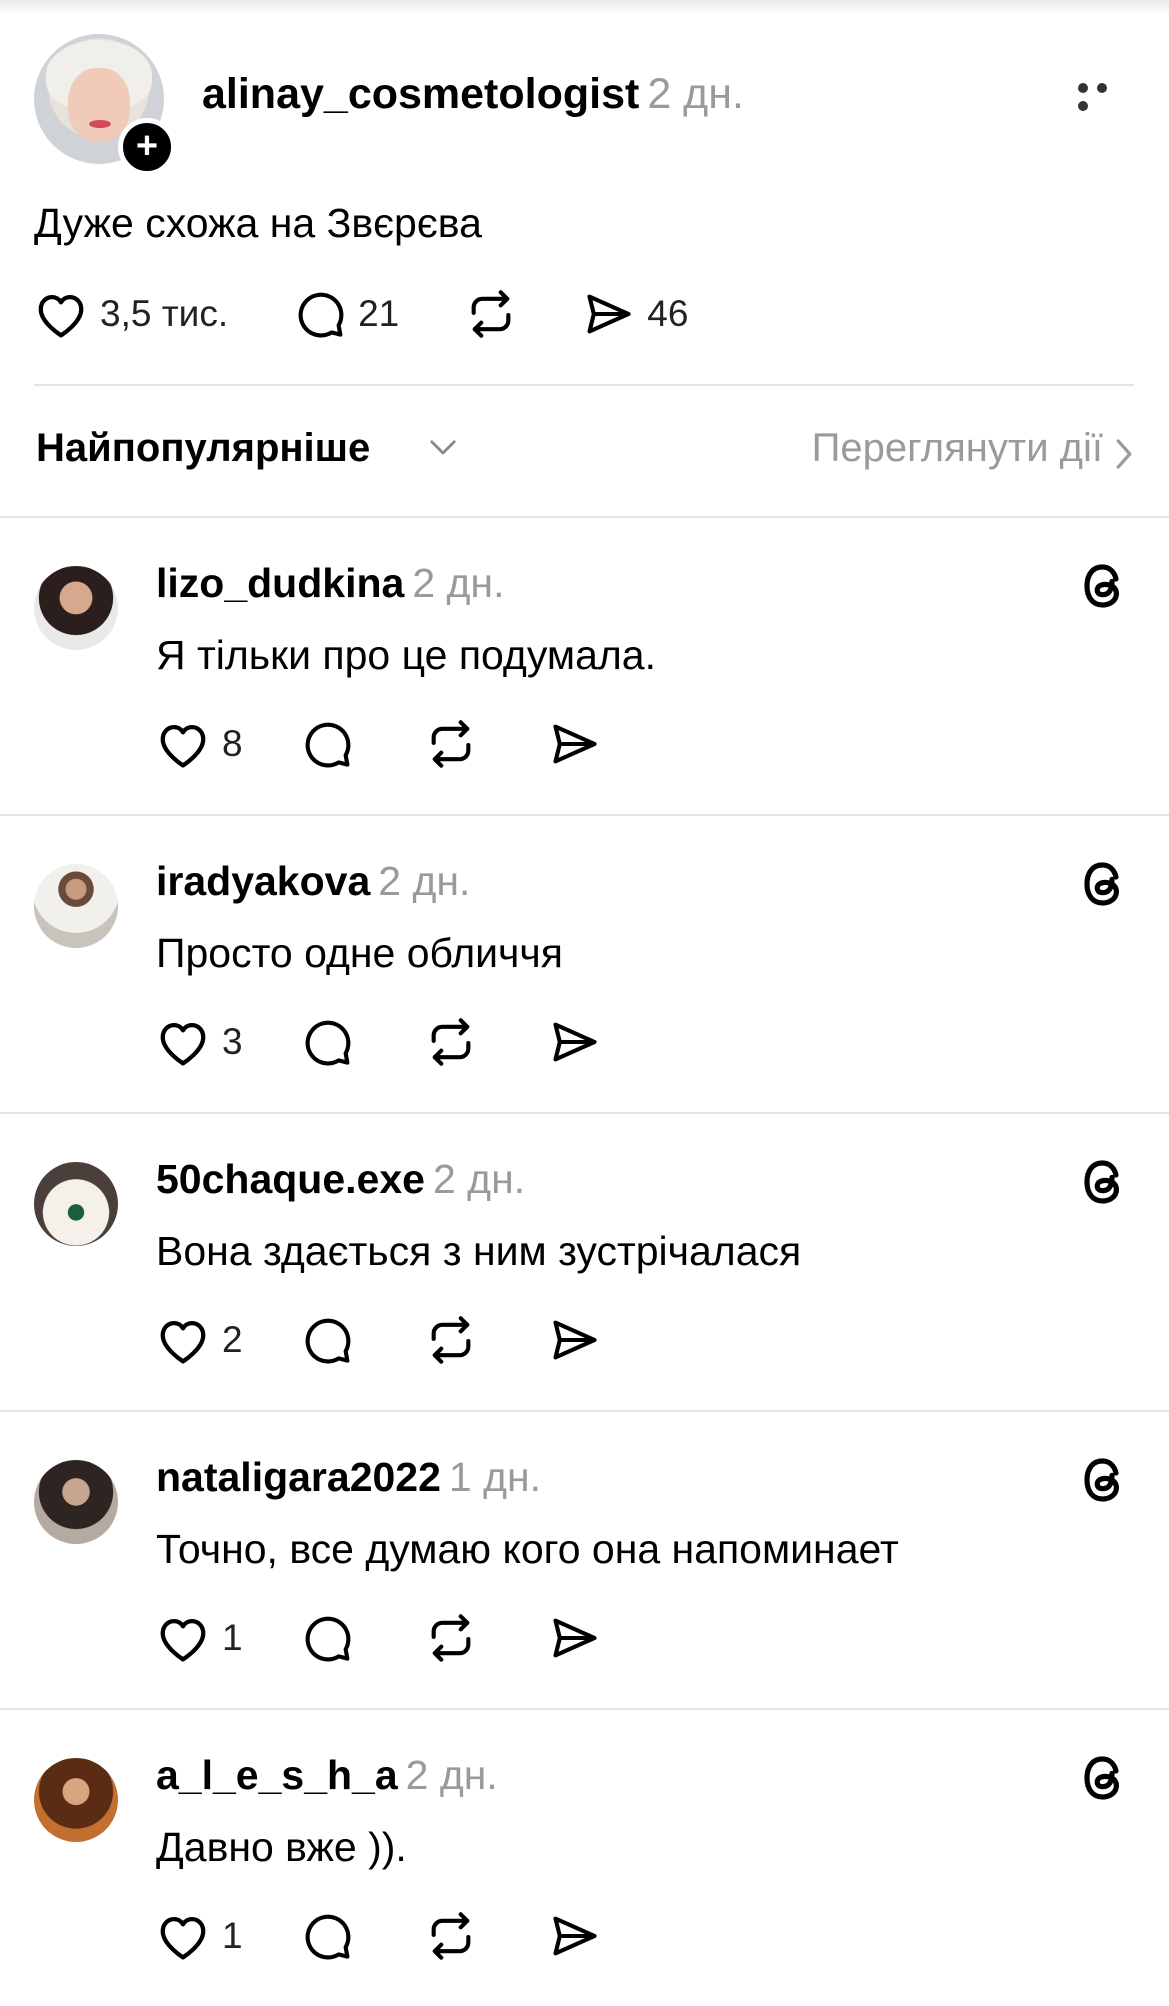  What do you see at coordinates (346, 314) in the screenshot?
I see `post-reply-button: 21` at bounding box center [346, 314].